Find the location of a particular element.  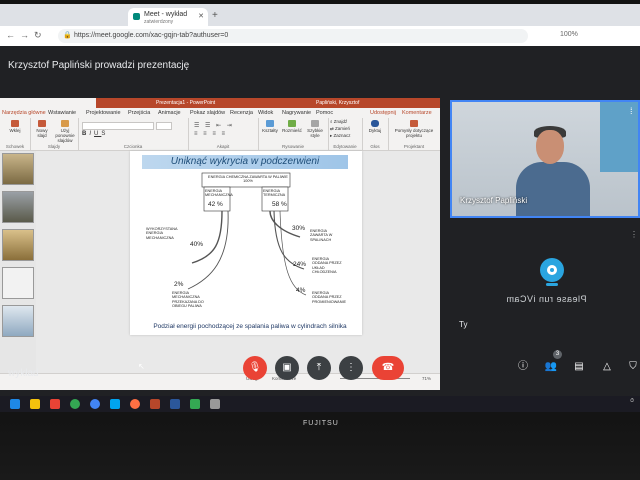

group-label-font: Czcionka is located at coordinates (133, 146).